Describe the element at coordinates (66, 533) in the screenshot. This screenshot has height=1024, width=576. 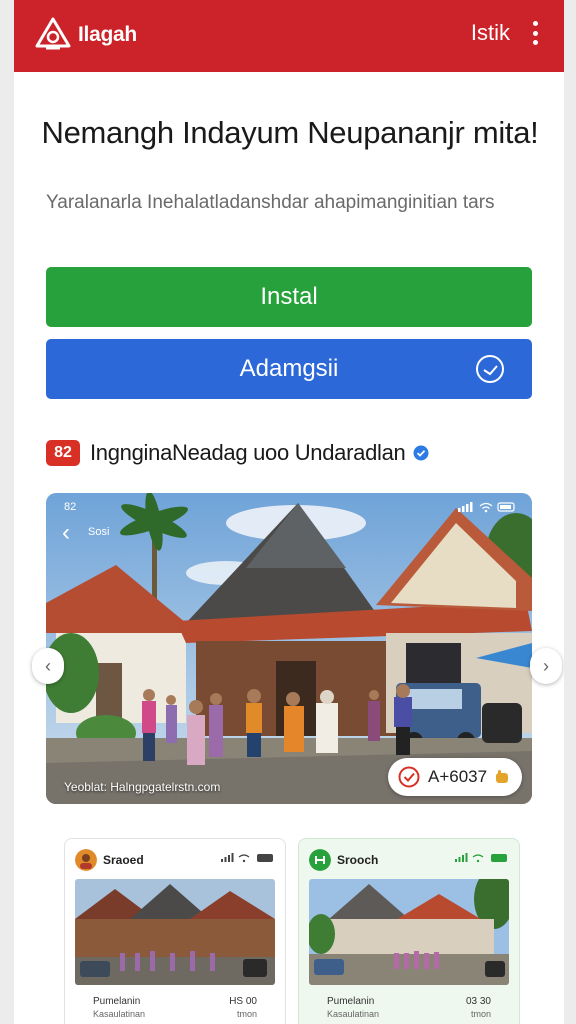
I see `back-icon: ‹` at that location.